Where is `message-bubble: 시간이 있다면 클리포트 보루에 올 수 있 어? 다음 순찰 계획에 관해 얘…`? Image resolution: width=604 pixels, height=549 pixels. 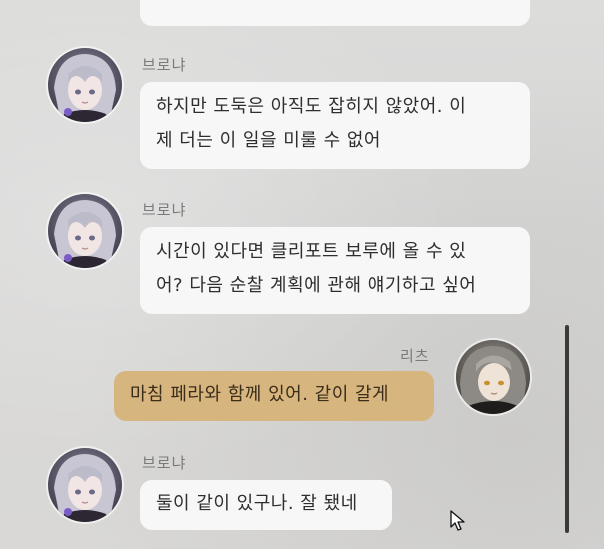 message-bubble: 시간이 있다면 클리포트 보루에 올 수 있 어? 다음 순찰 계획에 관해 얘… is located at coordinates (335, 270).